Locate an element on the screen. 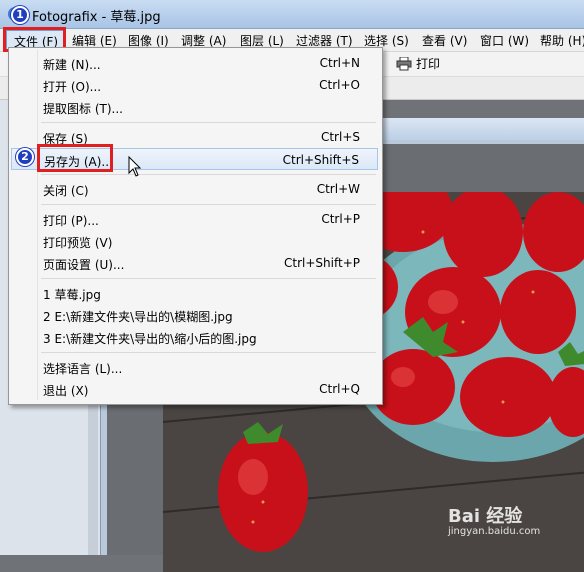  menu-help: 帮助 (H) is located at coordinates (562, 40).